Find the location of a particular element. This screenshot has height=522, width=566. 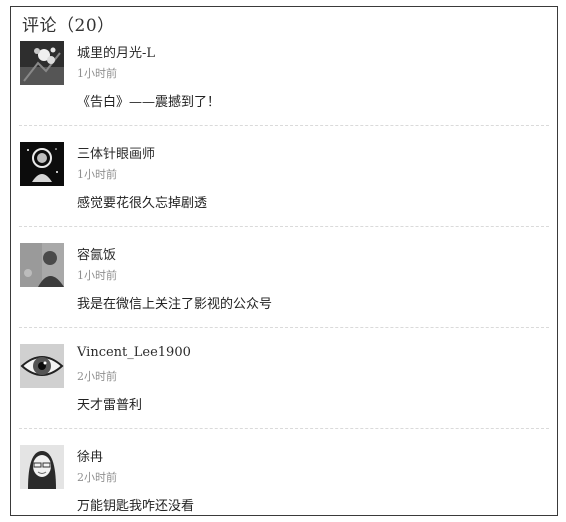

comment-text: 天才雷普利 is located at coordinates (110, 405).